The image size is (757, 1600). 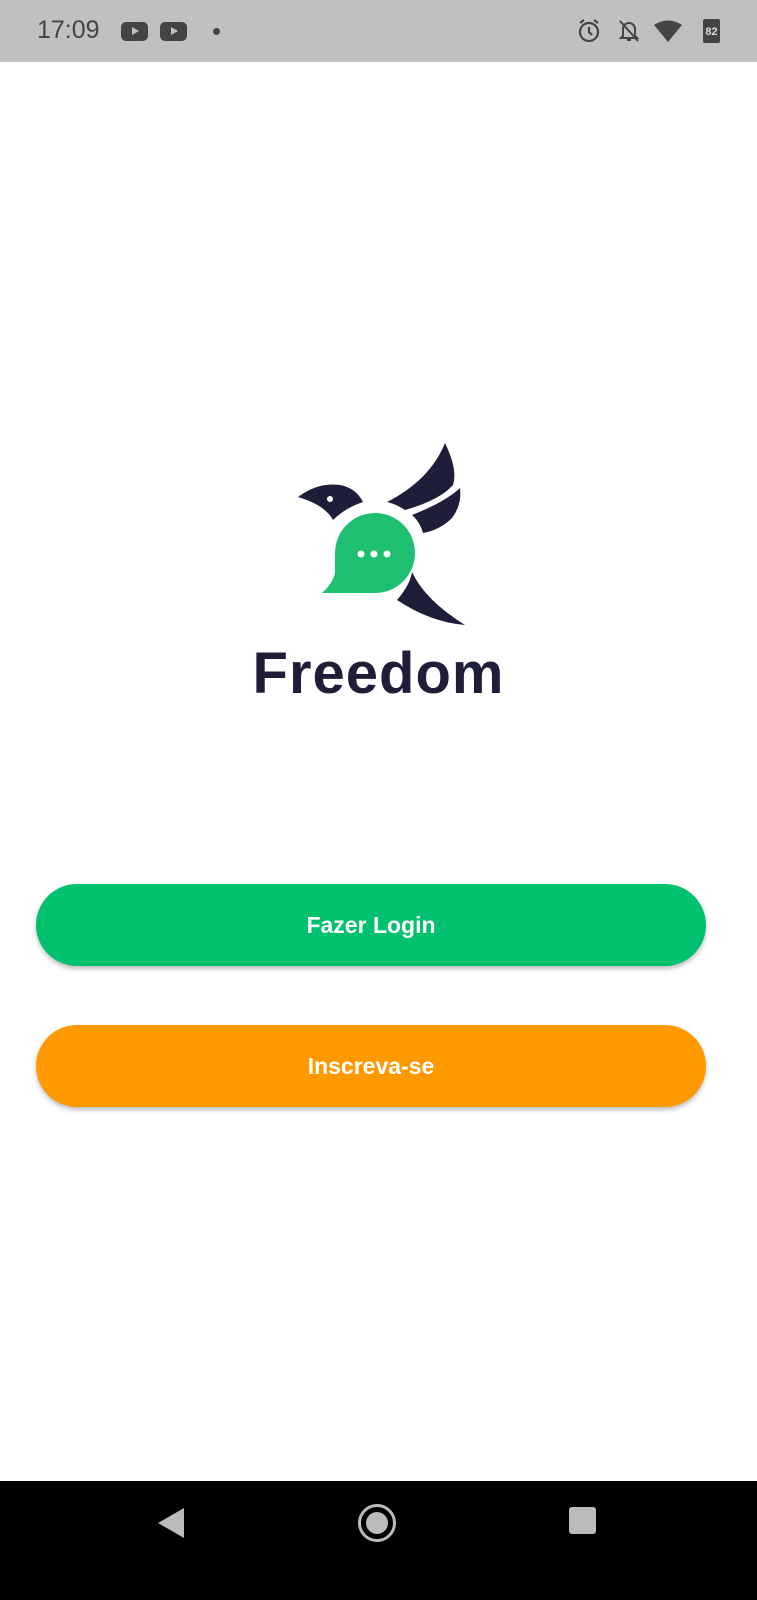 What do you see at coordinates (171, 1523) in the screenshot?
I see `back-icon` at bounding box center [171, 1523].